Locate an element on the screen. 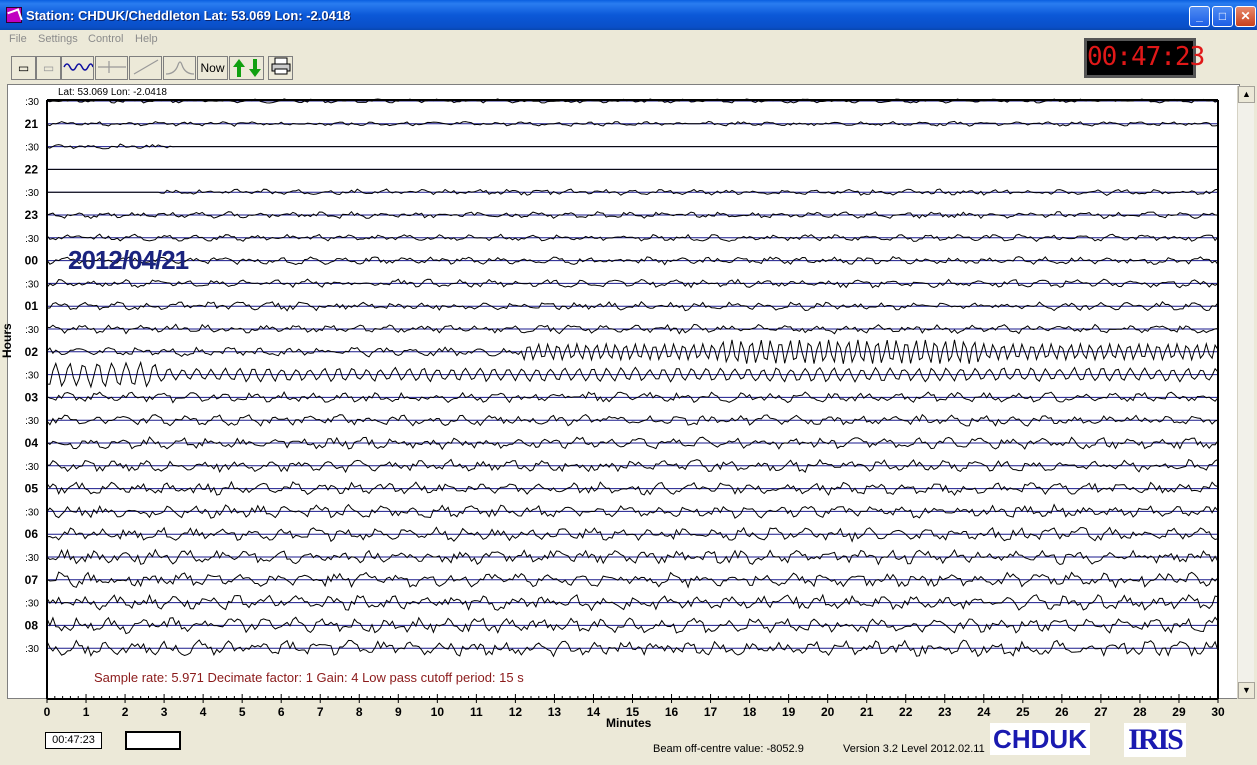  x-tick-label: 20 is located at coordinates (828, 712).